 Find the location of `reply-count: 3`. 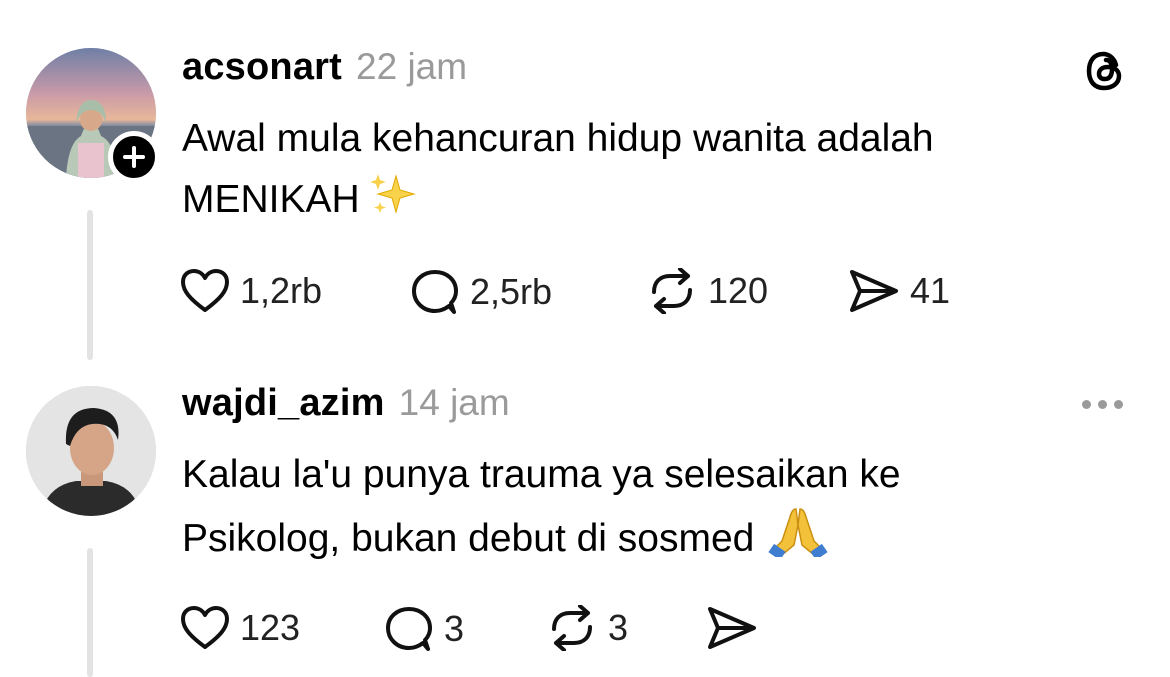

reply-count: 3 is located at coordinates (454, 628).